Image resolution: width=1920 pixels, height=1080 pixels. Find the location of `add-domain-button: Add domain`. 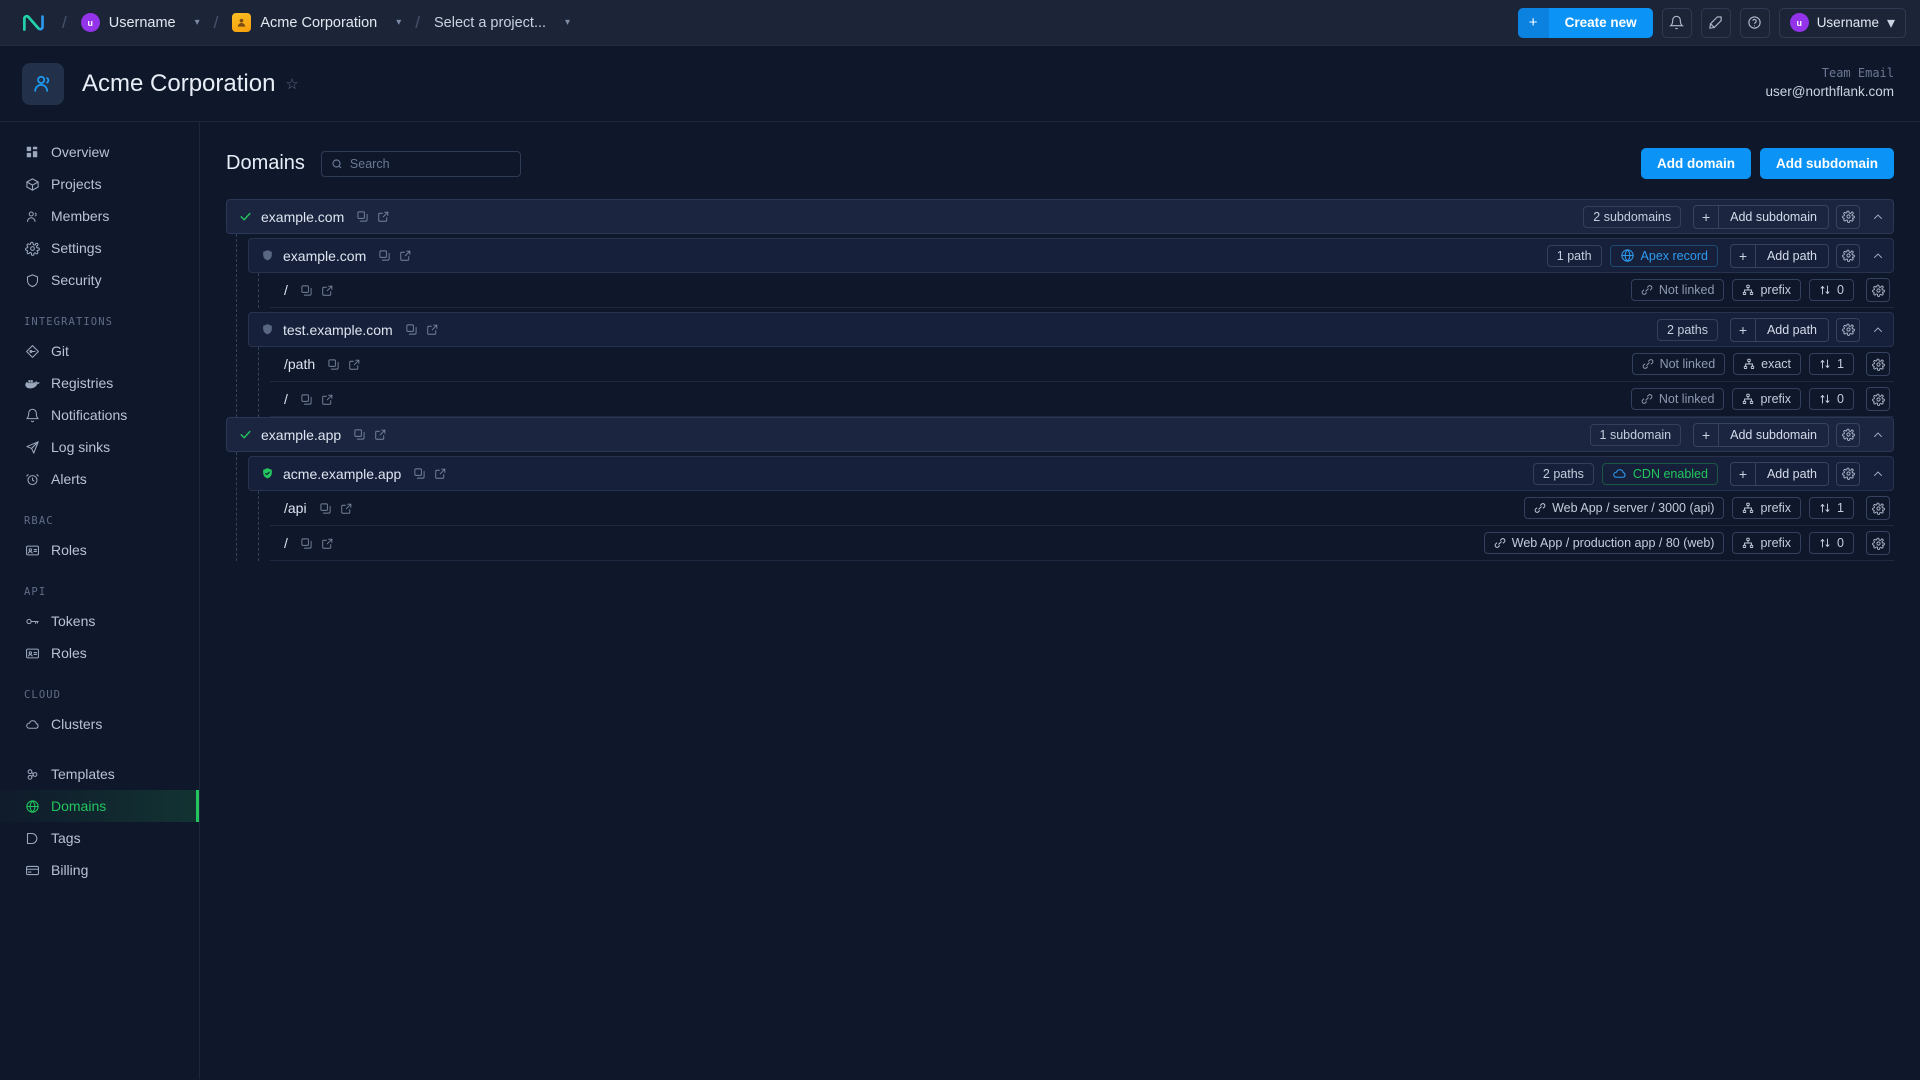

add-domain-button: Add domain is located at coordinates (1696, 163).